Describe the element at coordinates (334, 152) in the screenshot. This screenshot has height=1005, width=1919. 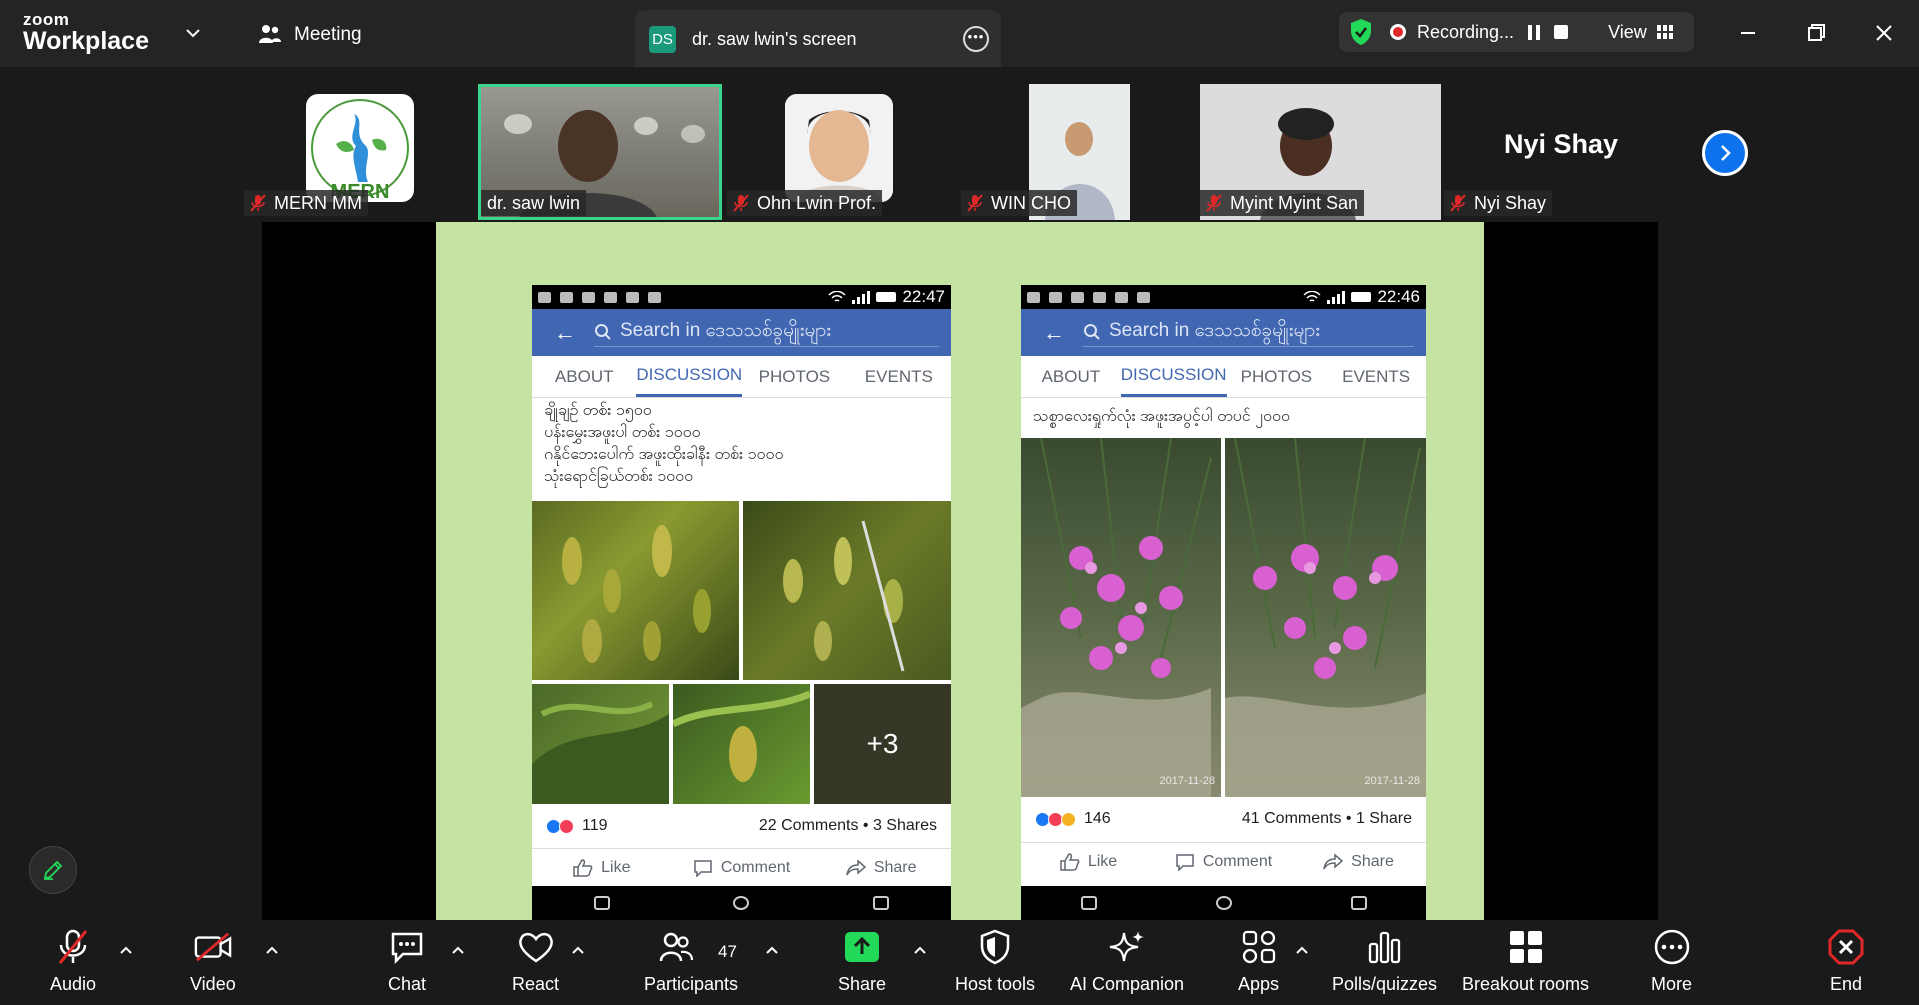
I see `participant-tile: MERN MERN MM` at that location.